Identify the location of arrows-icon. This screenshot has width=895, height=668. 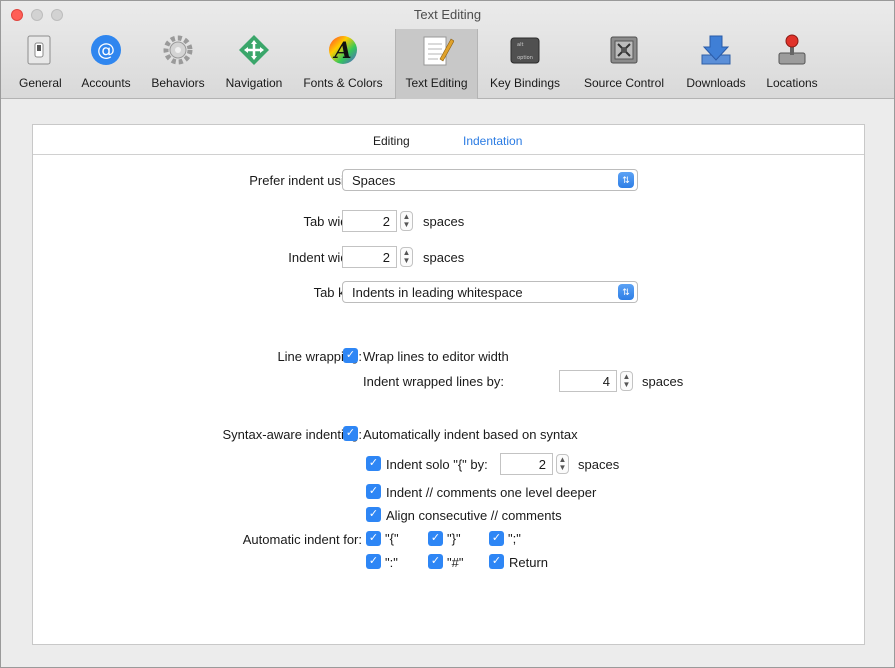
(254, 50).